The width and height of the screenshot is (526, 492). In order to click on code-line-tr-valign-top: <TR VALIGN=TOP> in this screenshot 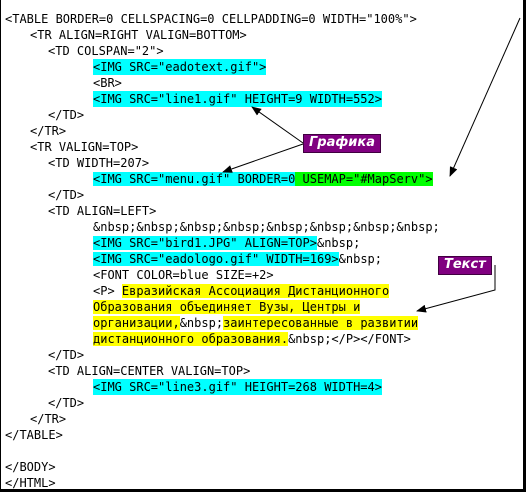, I will do `click(84, 147)`.